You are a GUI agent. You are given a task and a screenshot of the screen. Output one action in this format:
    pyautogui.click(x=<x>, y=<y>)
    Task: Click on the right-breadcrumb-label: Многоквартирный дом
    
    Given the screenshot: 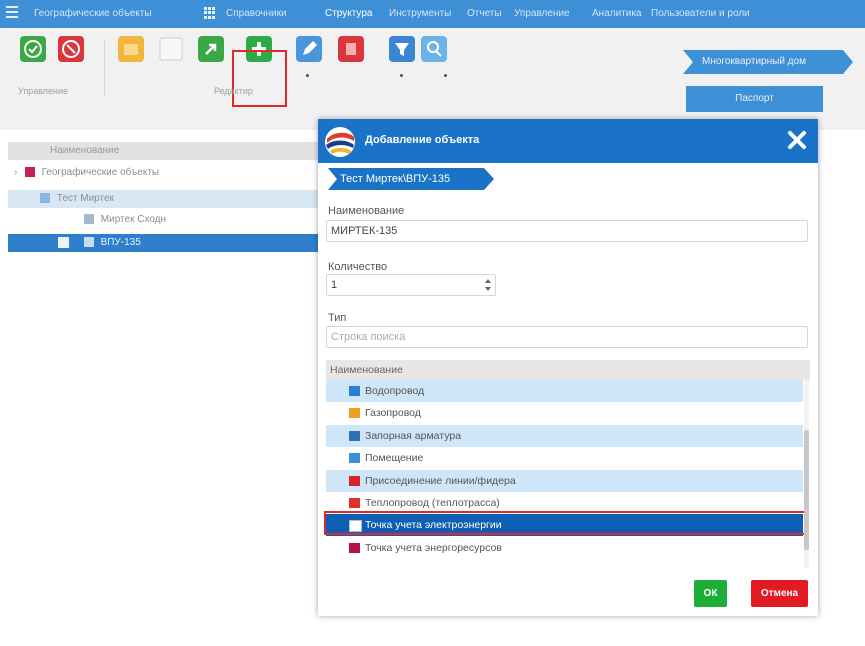 What is the action you would take?
    pyautogui.click(x=754, y=61)
    